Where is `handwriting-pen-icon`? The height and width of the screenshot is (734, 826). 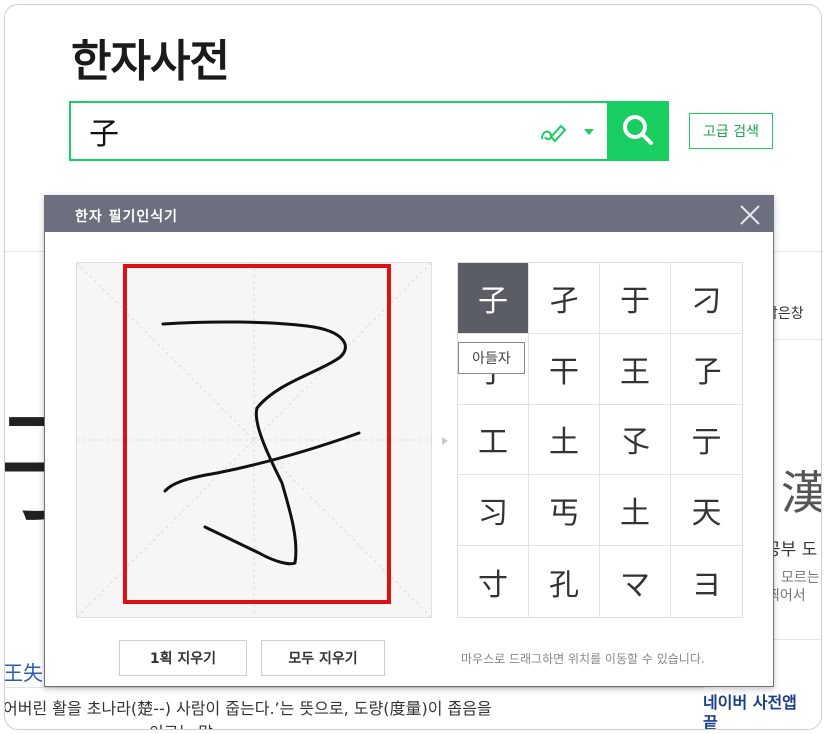 handwriting-pen-icon is located at coordinates (553, 133).